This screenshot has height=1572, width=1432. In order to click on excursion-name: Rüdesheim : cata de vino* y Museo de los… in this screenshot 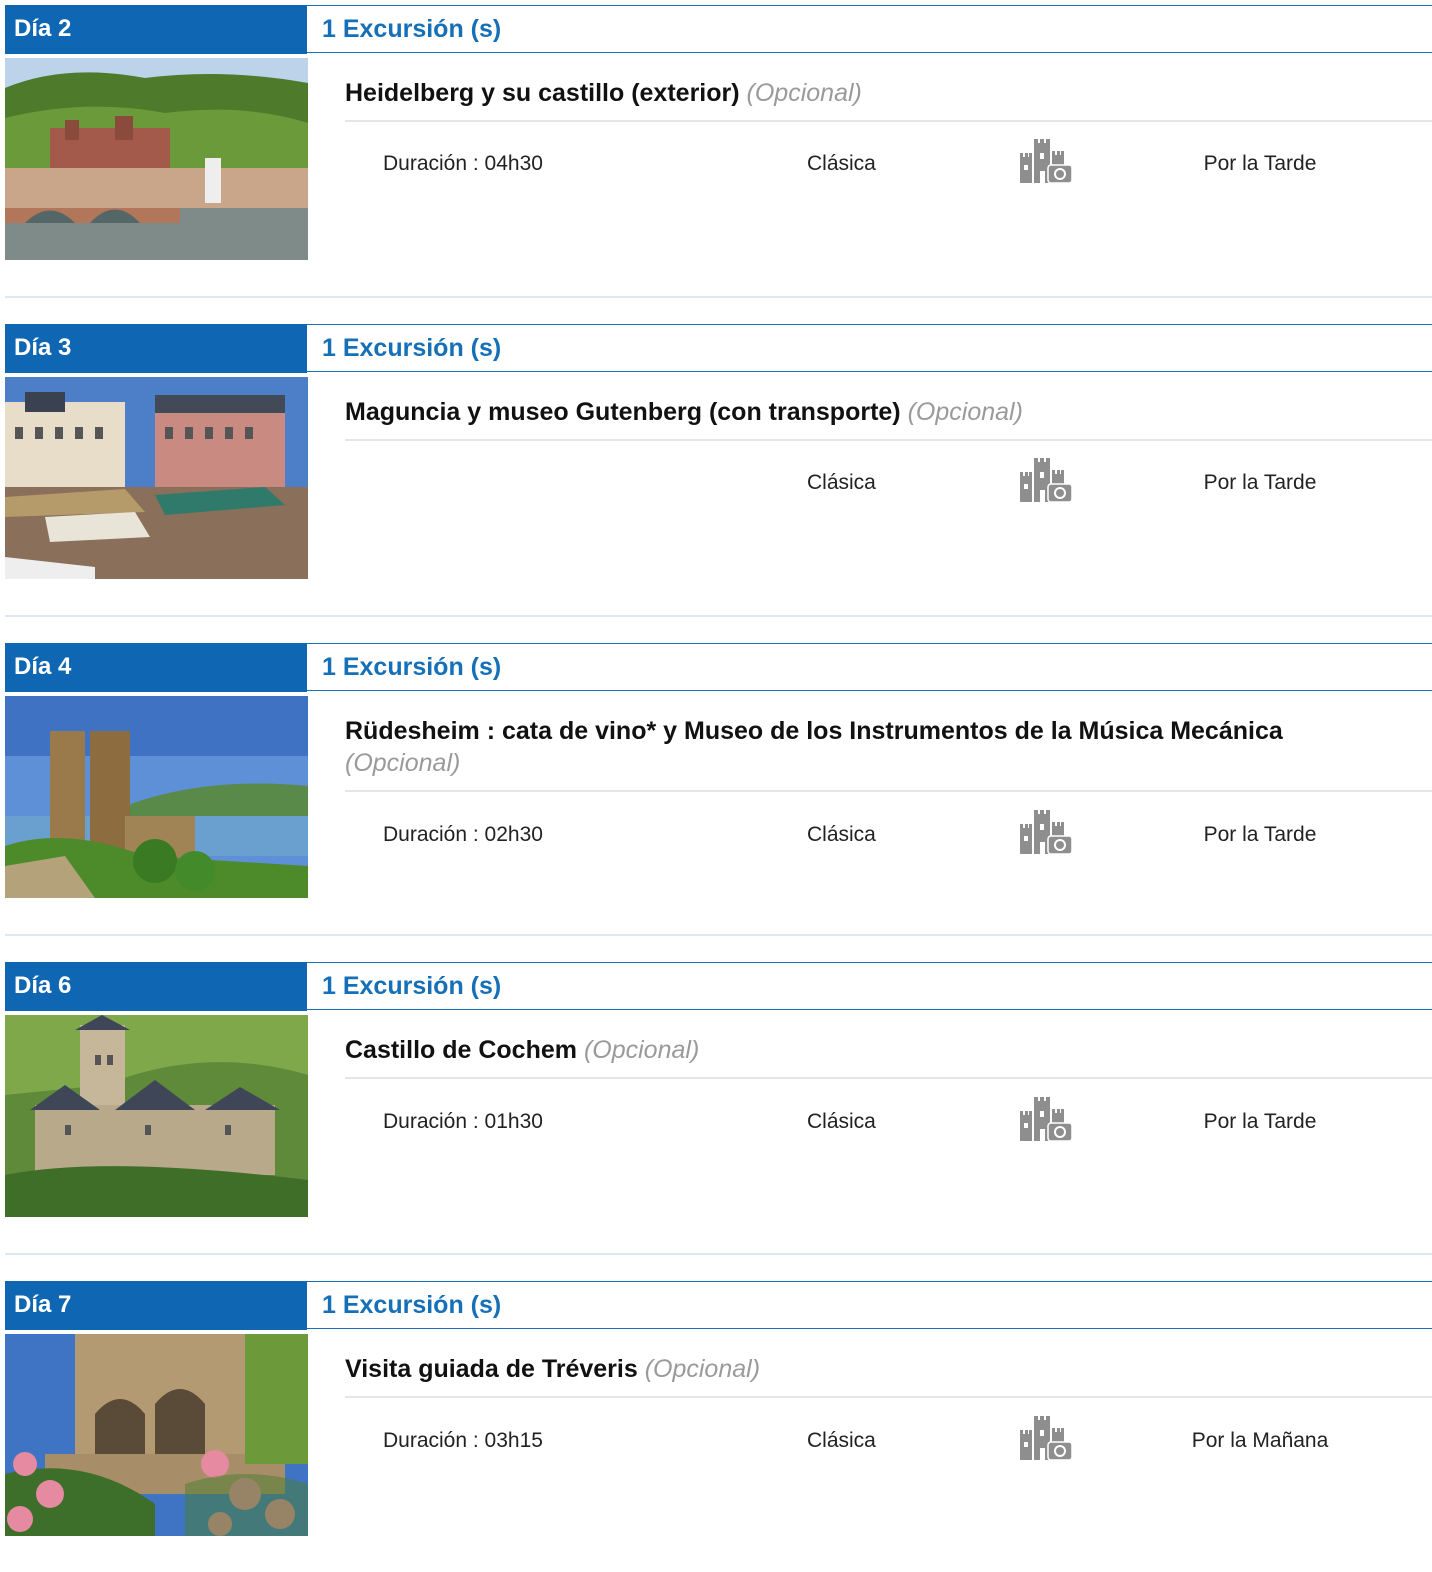, I will do `click(814, 731)`.